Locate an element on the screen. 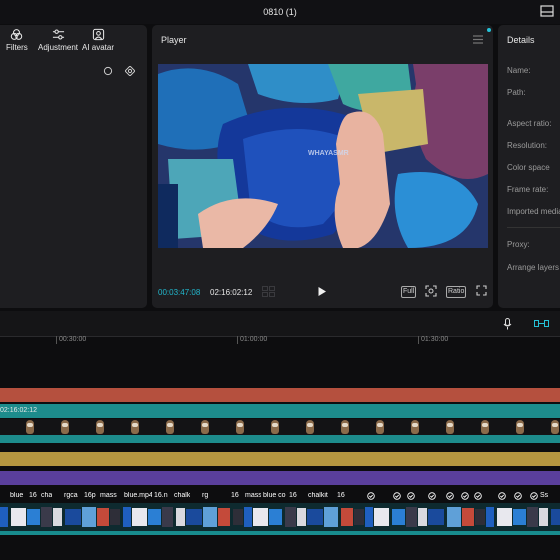 This screenshot has height=560, width=560. adjustment-tab: Adjustment is located at coordinates (58, 40).